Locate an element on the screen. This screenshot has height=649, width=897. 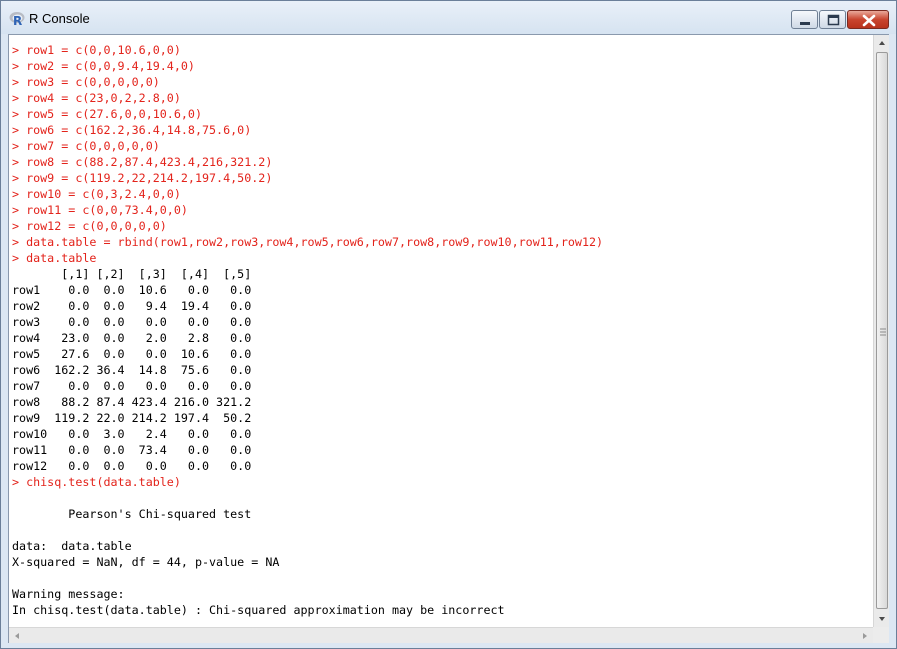
console-output-line: data: data.table is located at coordinates (72, 546).